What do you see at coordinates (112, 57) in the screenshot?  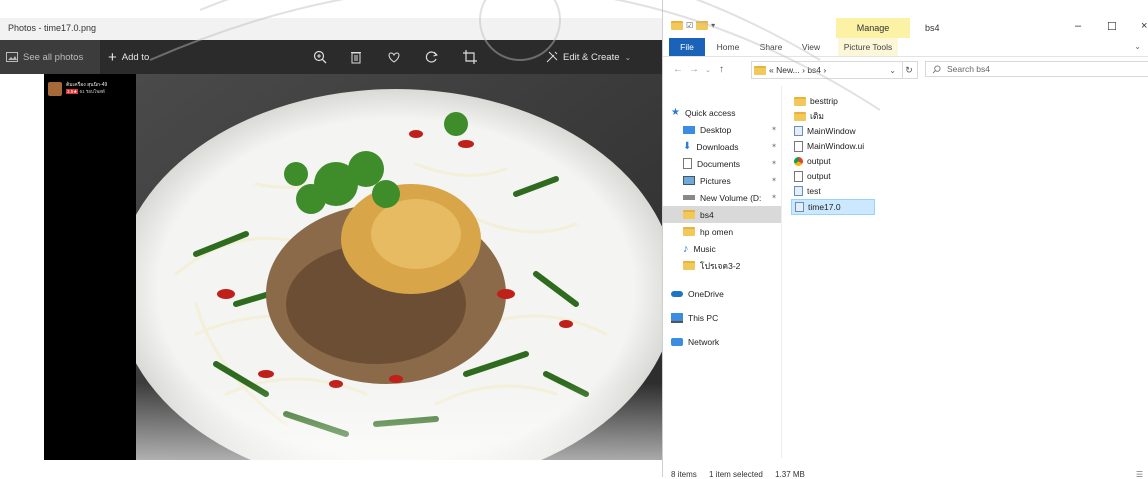 I see `plus-icon: +` at bounding box center [112, 57].